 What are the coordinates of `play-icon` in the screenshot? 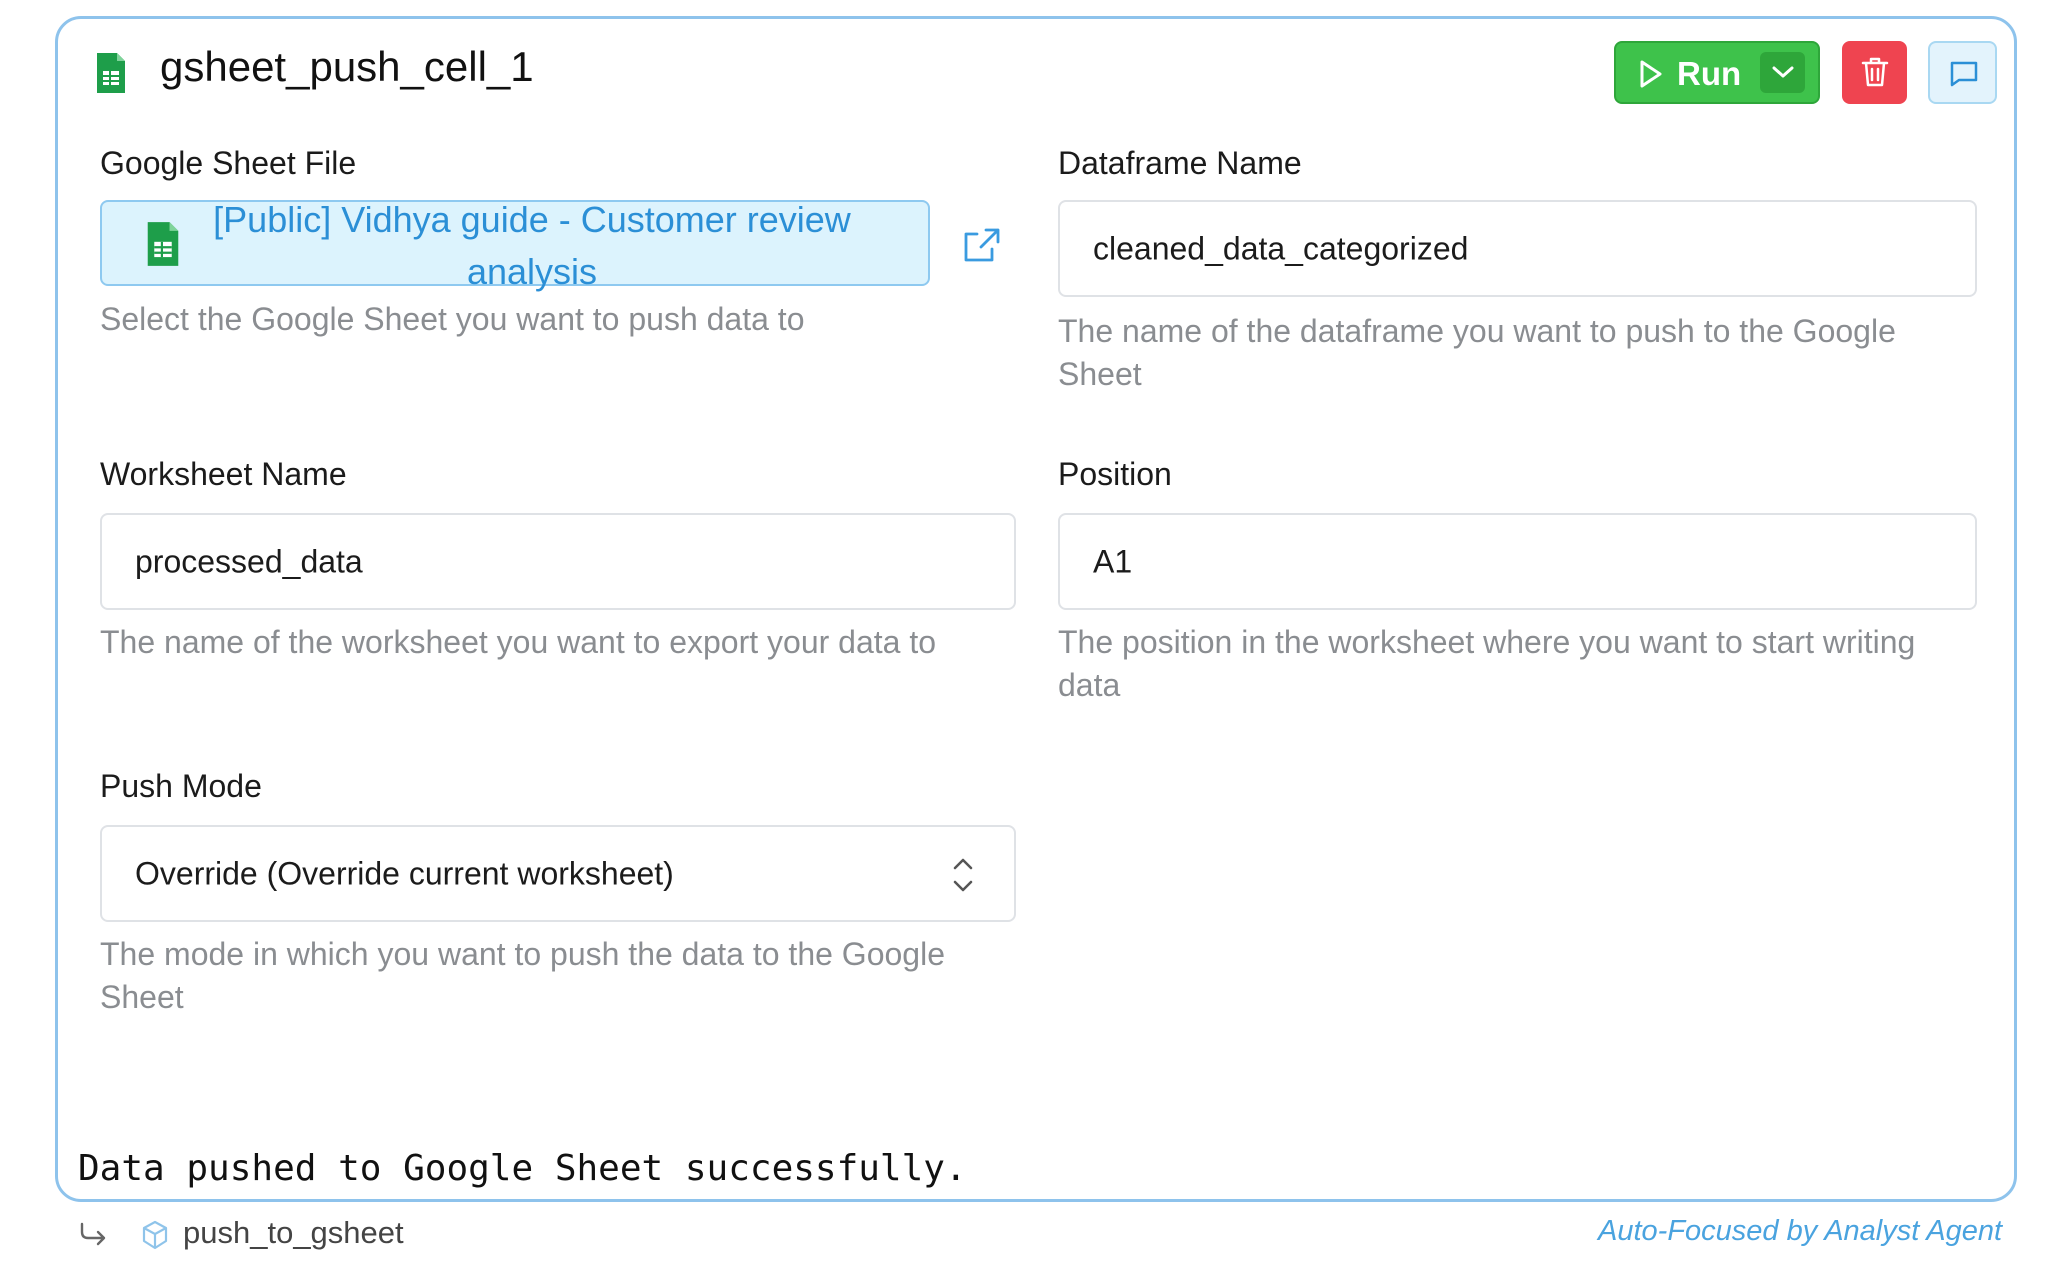 It's located at (1651, 78).